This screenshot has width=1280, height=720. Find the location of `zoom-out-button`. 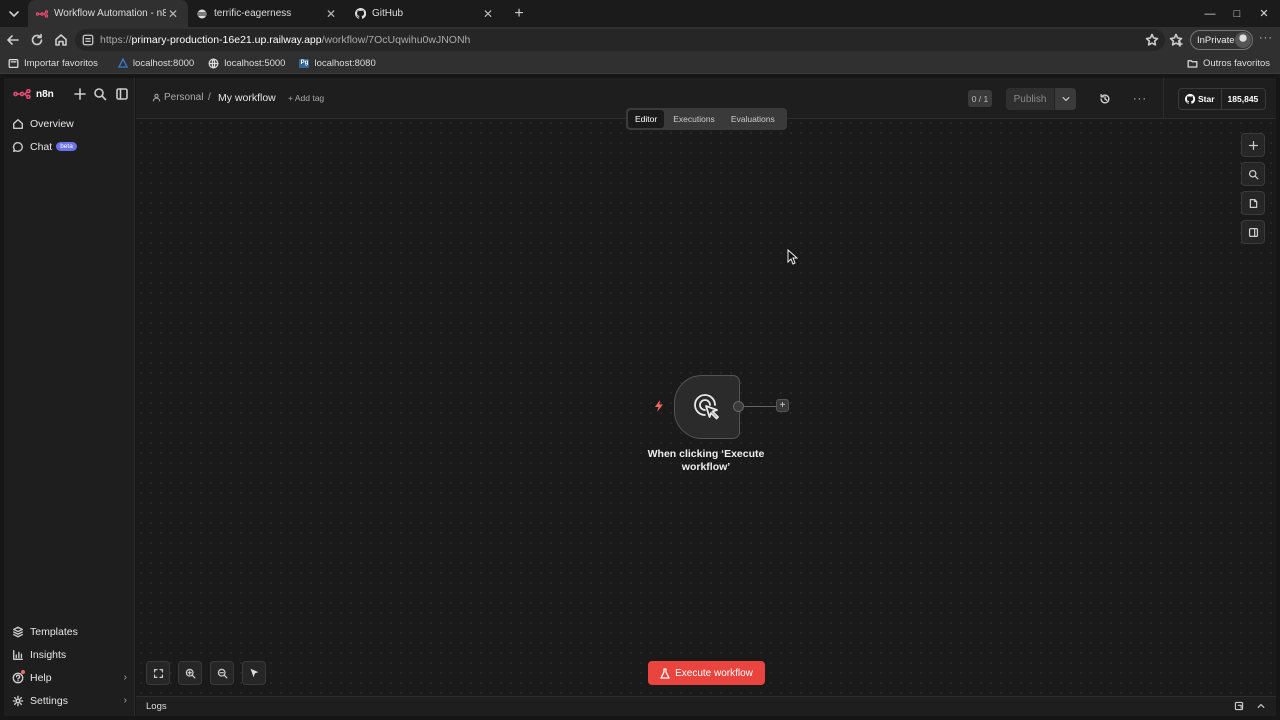

zoom-out-button is located at coordinates (222, 673).